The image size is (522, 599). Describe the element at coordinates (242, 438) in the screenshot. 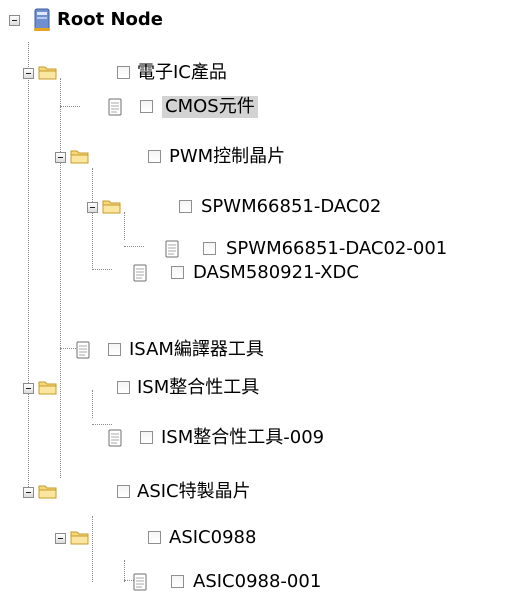

I see `tree-node-label: ISM整合性工具-009` at that location.